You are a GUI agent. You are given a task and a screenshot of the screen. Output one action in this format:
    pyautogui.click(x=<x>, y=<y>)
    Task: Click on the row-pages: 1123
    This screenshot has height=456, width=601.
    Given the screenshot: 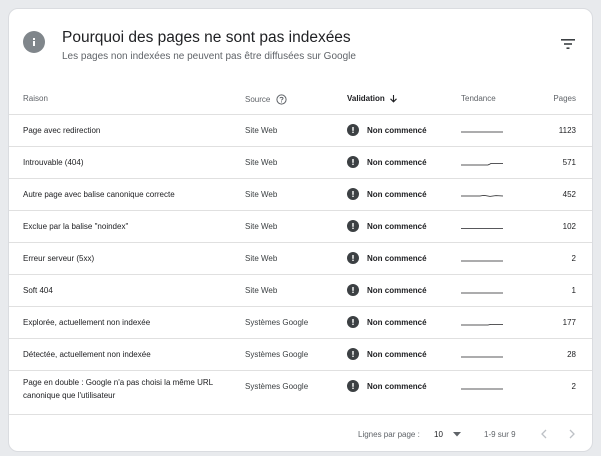 What is the action you would take?
    pyautogui.click(x=567, y=130)
    